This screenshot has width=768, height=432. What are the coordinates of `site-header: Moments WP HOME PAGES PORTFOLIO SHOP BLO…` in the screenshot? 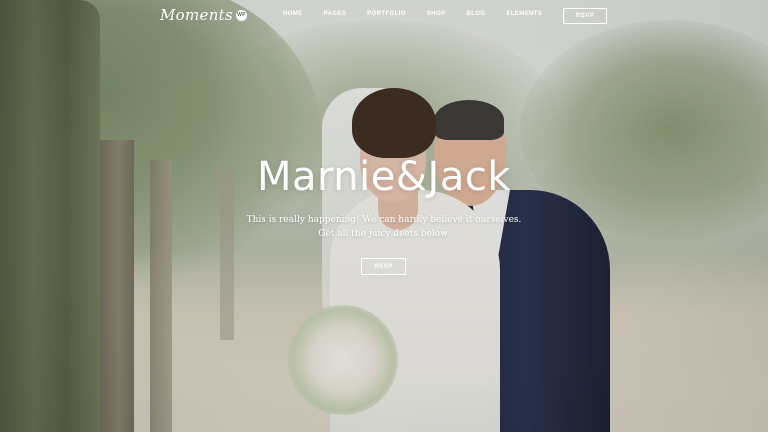 It's located at (384, 17).